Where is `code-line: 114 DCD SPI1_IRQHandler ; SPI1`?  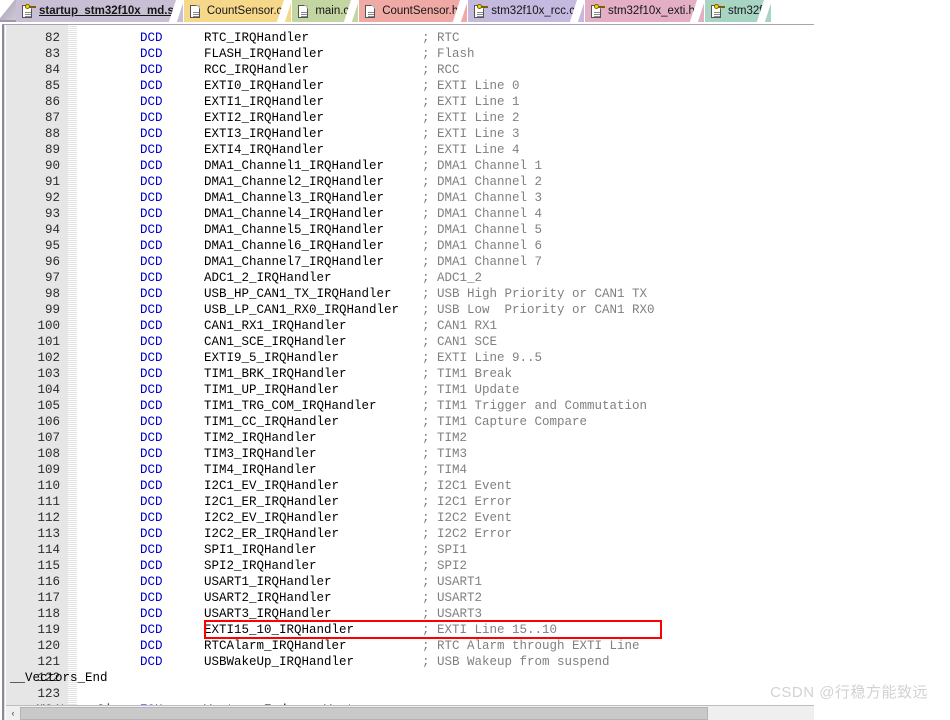
code-line: 114 DCD SPI1_IRQHandler ; SPI1 is located at coordinates (409, 550).